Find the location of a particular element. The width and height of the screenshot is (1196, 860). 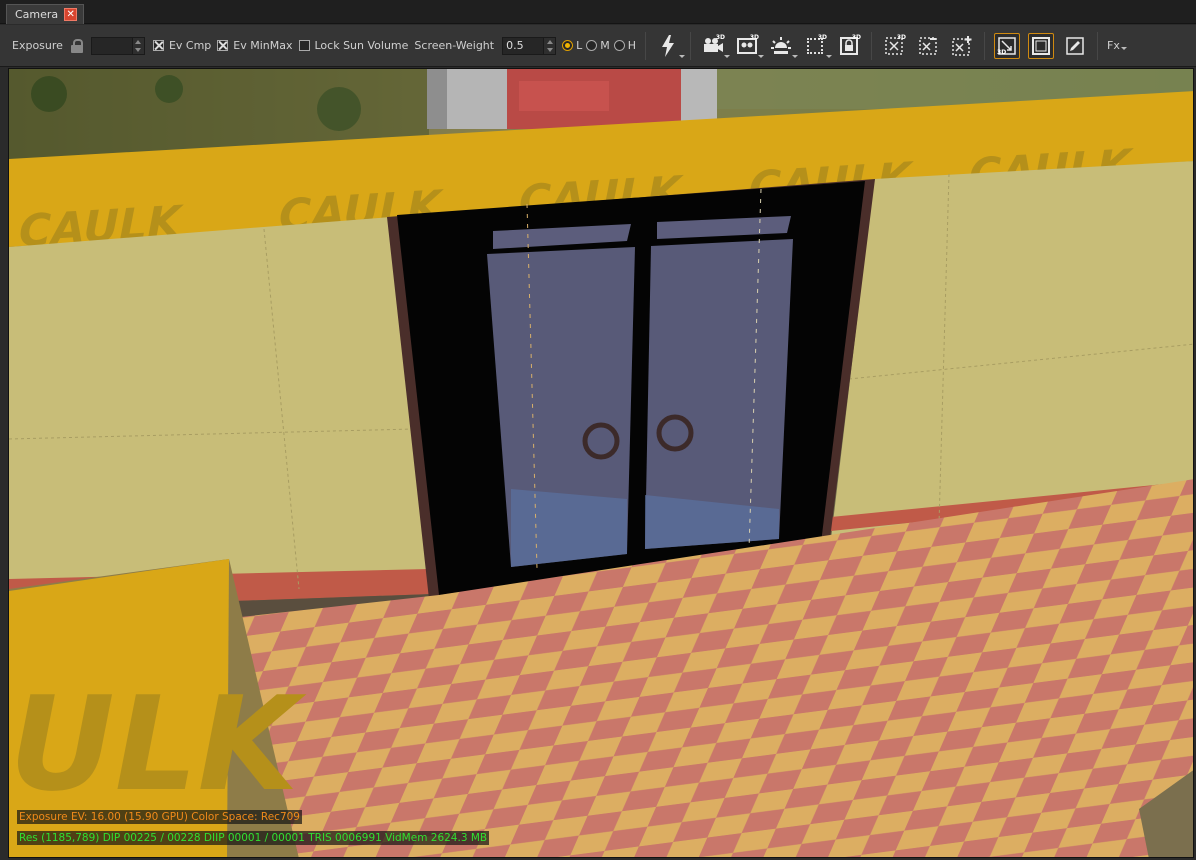

quality-high-label: H is located at coordinates (632, 45).